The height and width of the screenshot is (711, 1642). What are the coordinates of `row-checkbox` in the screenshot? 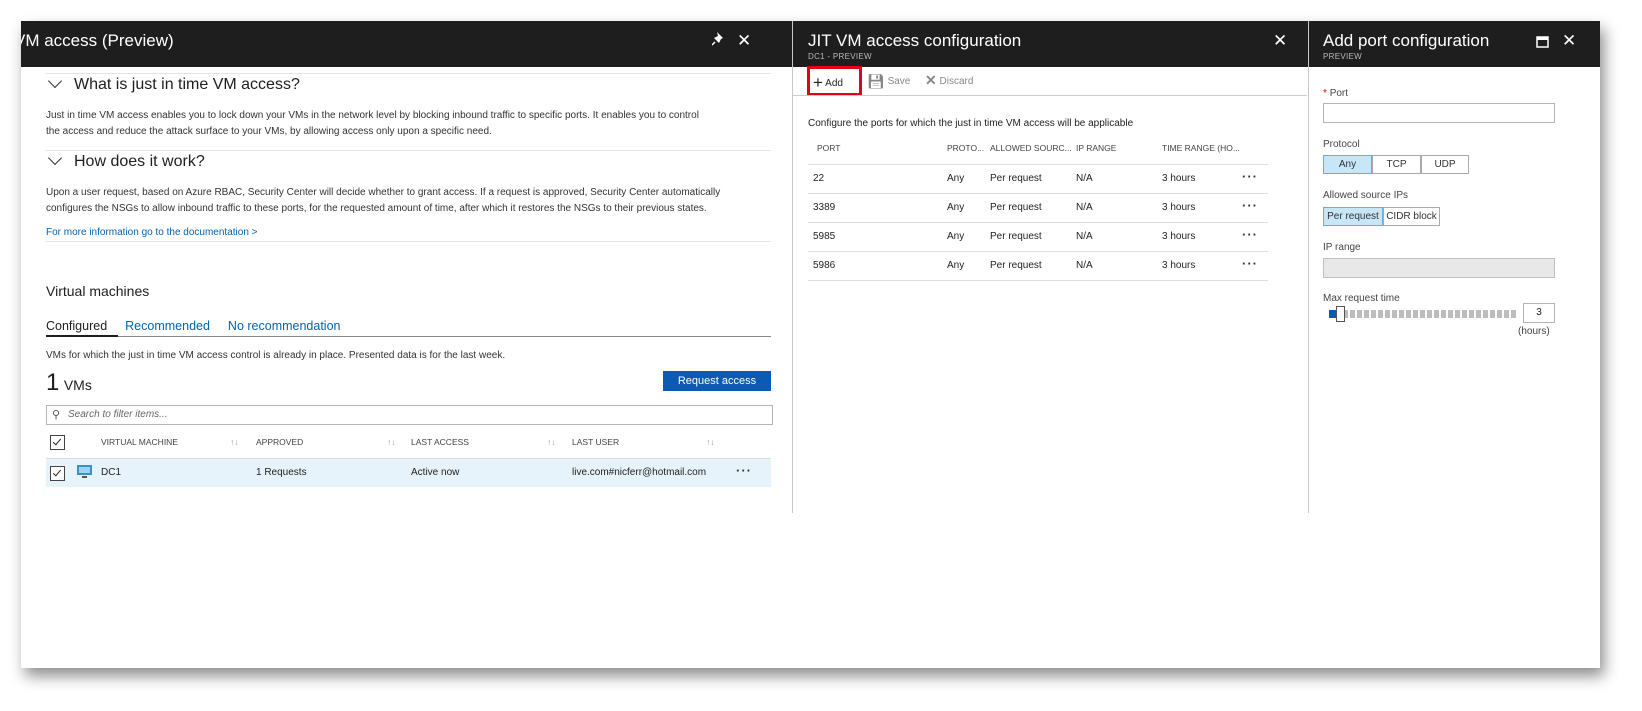 It's located at (57, 473).